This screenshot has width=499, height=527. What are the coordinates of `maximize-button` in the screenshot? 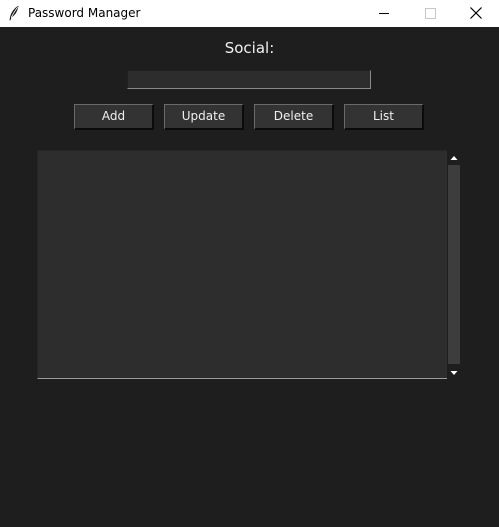 It's located at (430, 13).